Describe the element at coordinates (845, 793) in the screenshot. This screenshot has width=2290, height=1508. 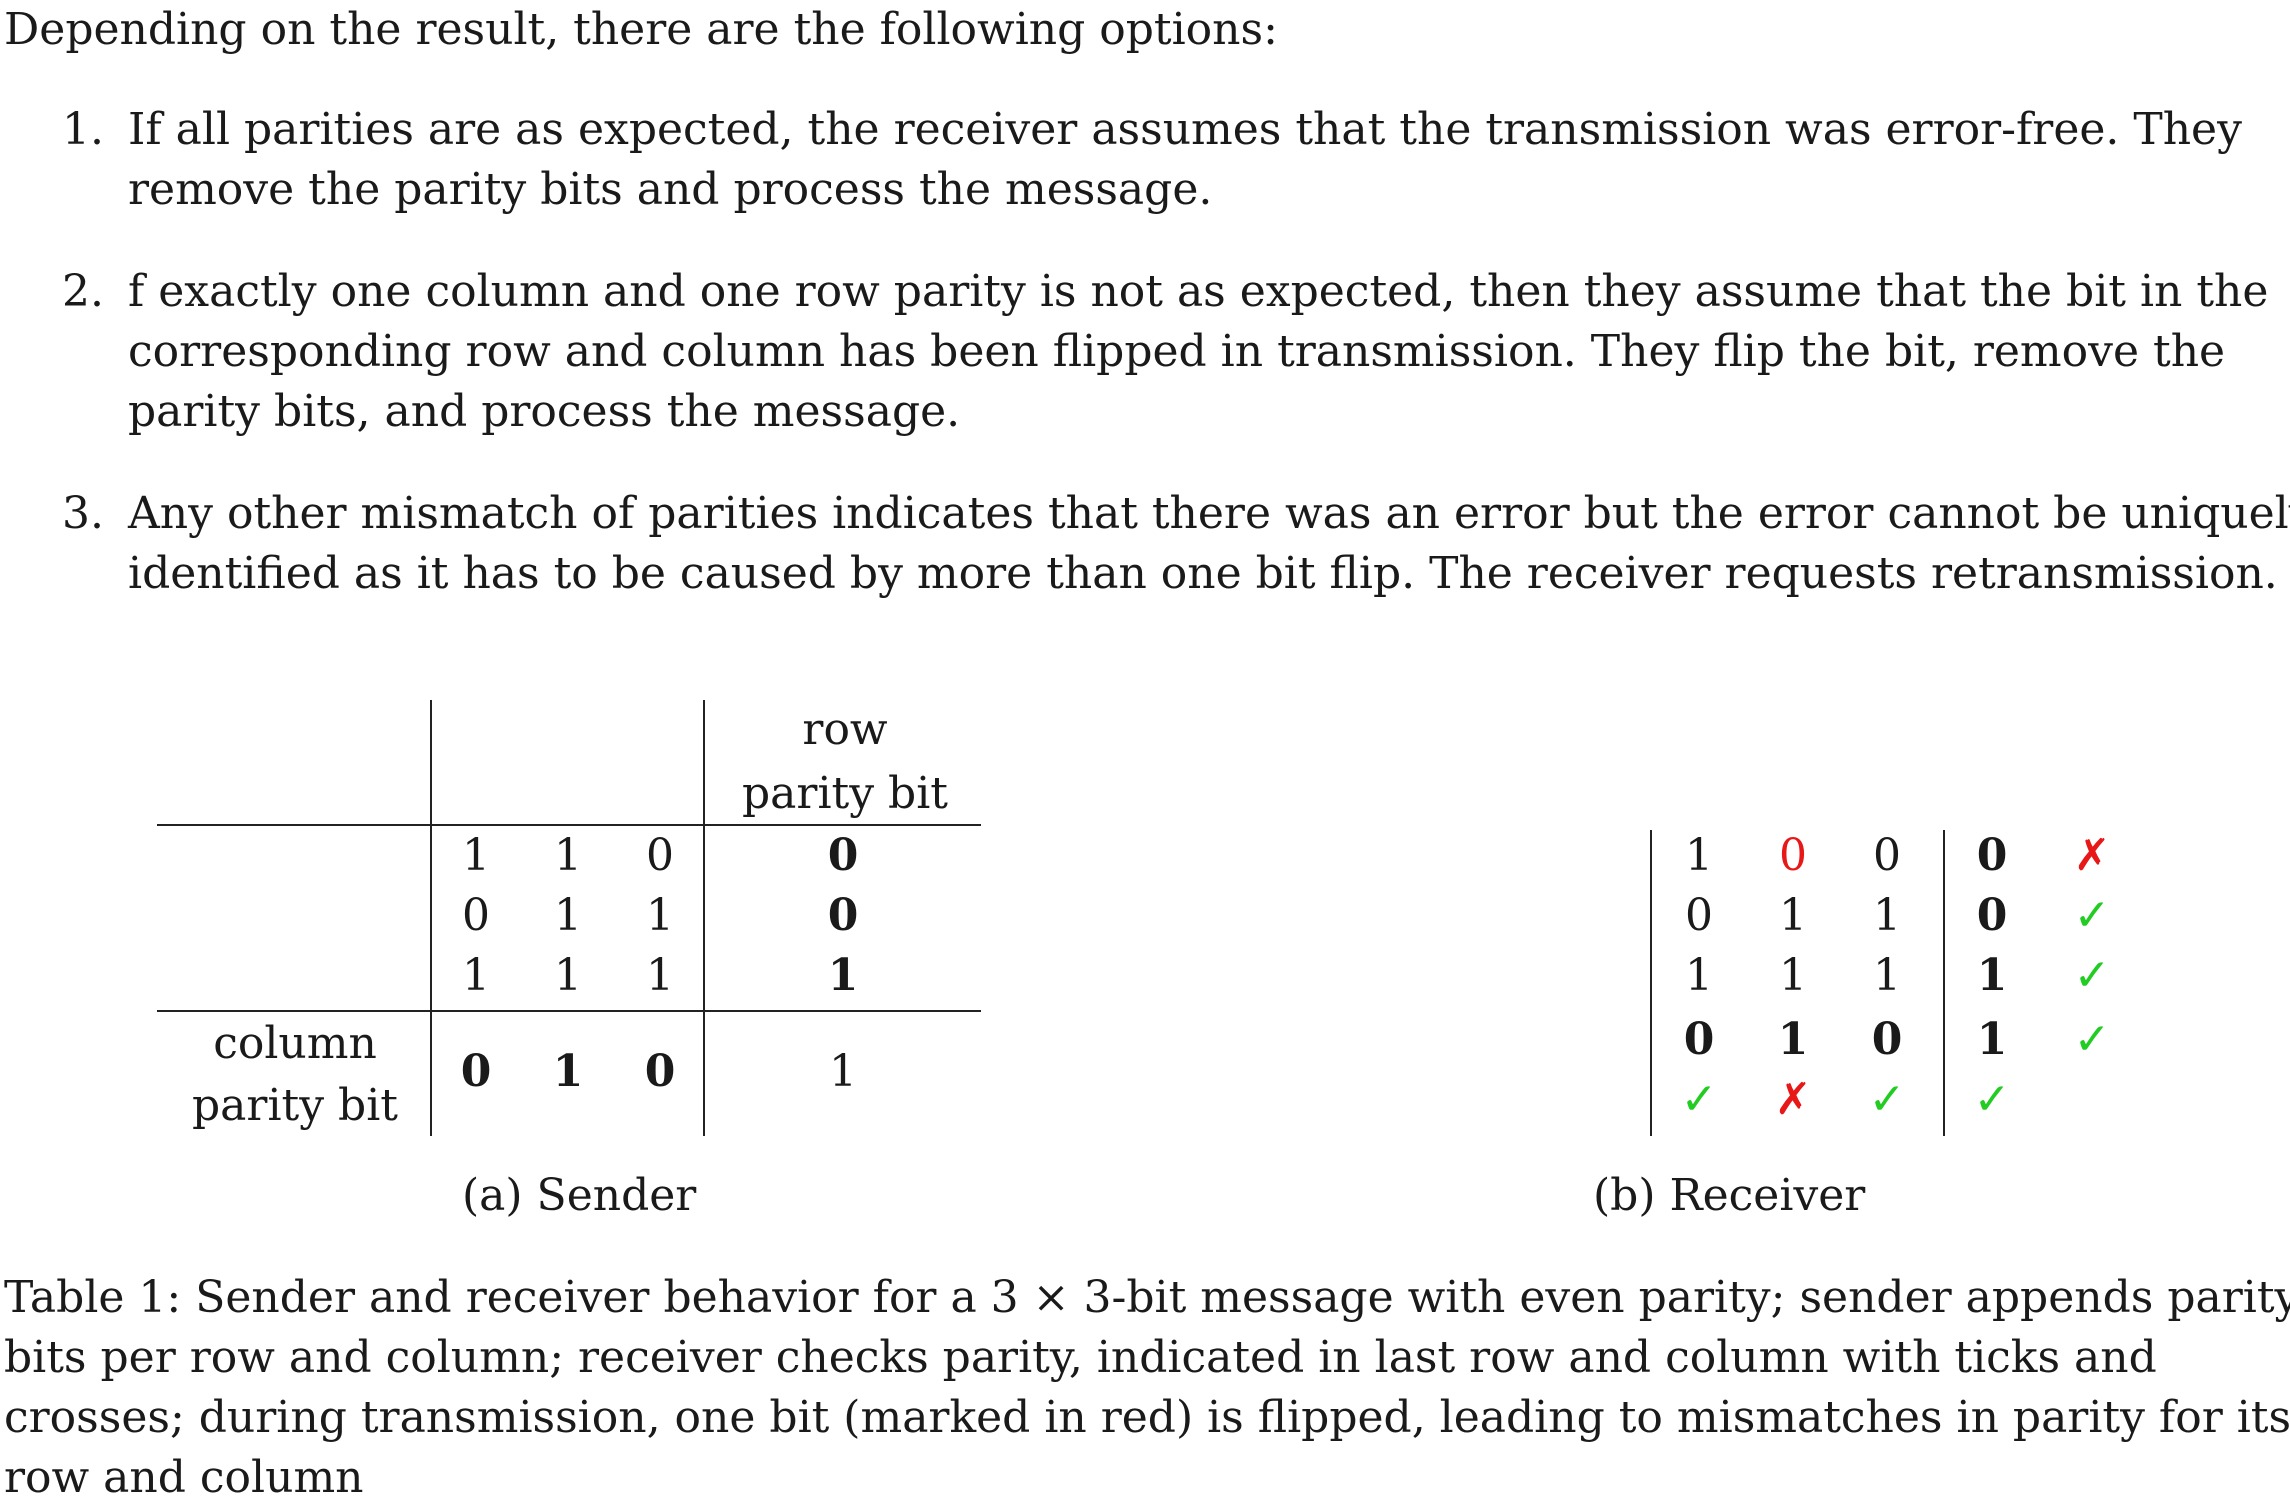
I see `row-parity-header: parity bit` at that location.